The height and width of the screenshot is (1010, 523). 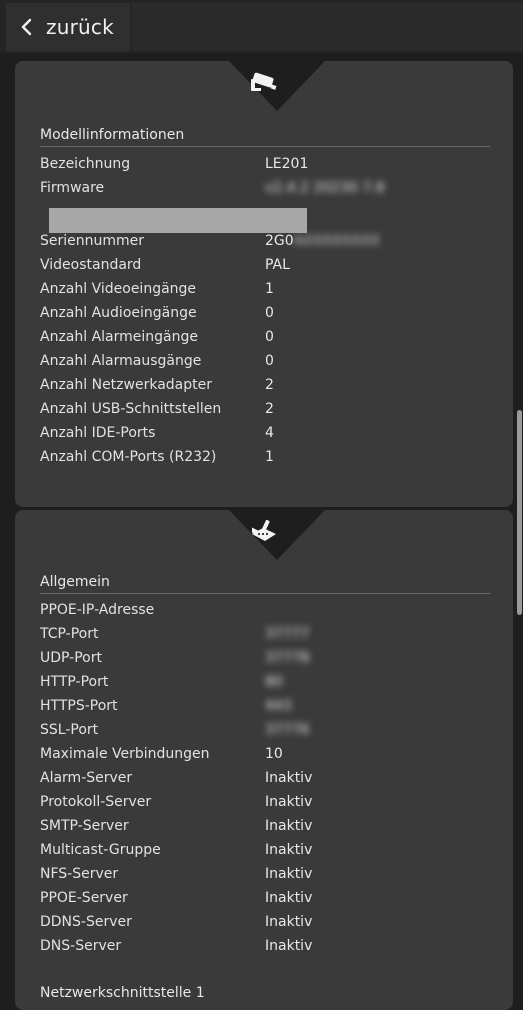 What do you see at coordinates (97, 610) in the screenshot?
I see `row-label: PPOE-IP-Adresse` at bounding box center [97, 610].